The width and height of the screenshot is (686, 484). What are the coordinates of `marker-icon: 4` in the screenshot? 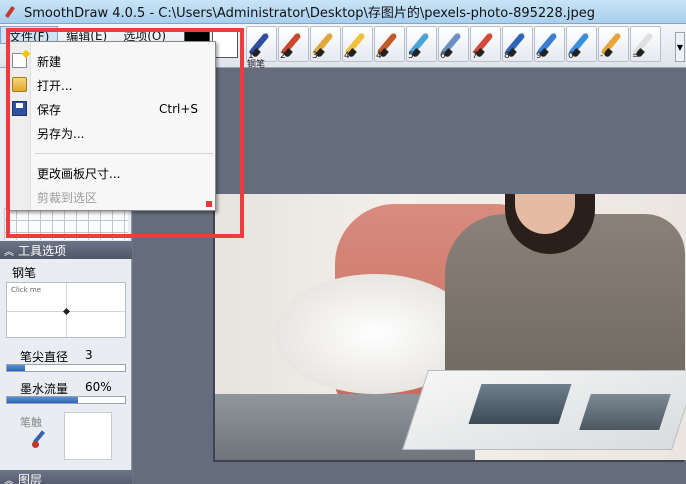 It's located at (357, 44).